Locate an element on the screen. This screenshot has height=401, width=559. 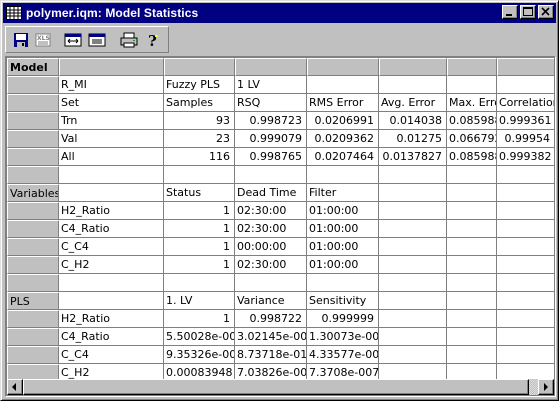
table-cell: Sensitivity is located at coordinates (343, 301).